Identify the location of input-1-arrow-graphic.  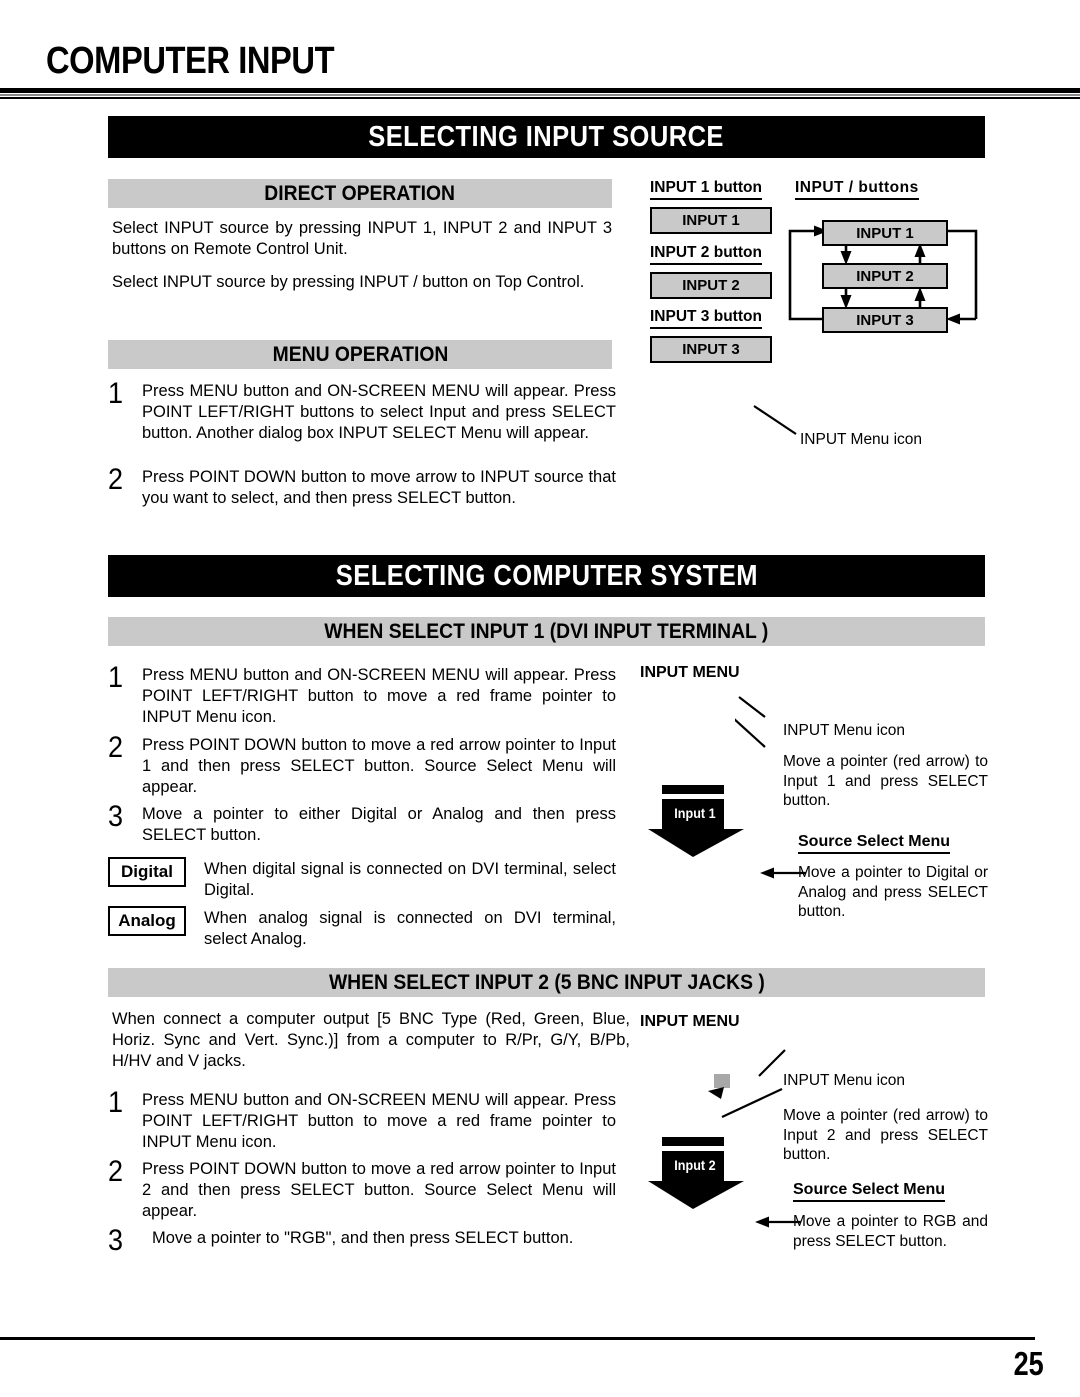
(696, 821).